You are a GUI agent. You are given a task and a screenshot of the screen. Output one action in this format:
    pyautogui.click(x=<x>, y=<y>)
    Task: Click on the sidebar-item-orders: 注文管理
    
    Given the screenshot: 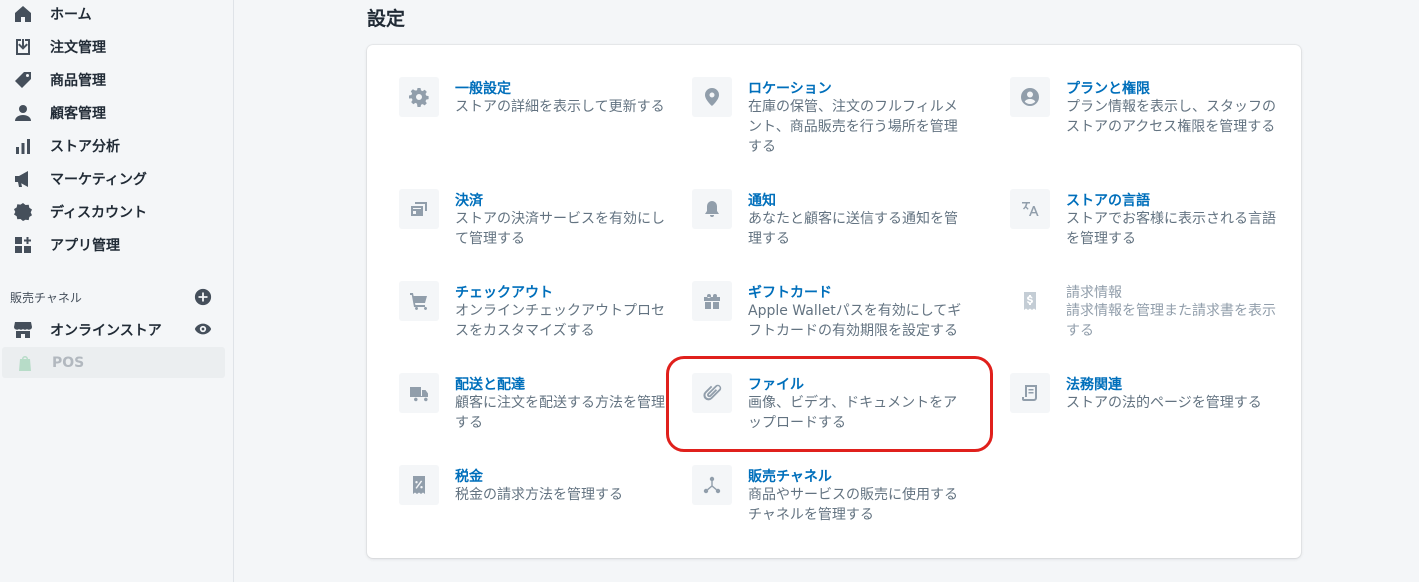 What is the action you would take?
    pyautogui.click(x=112, y=46)
    